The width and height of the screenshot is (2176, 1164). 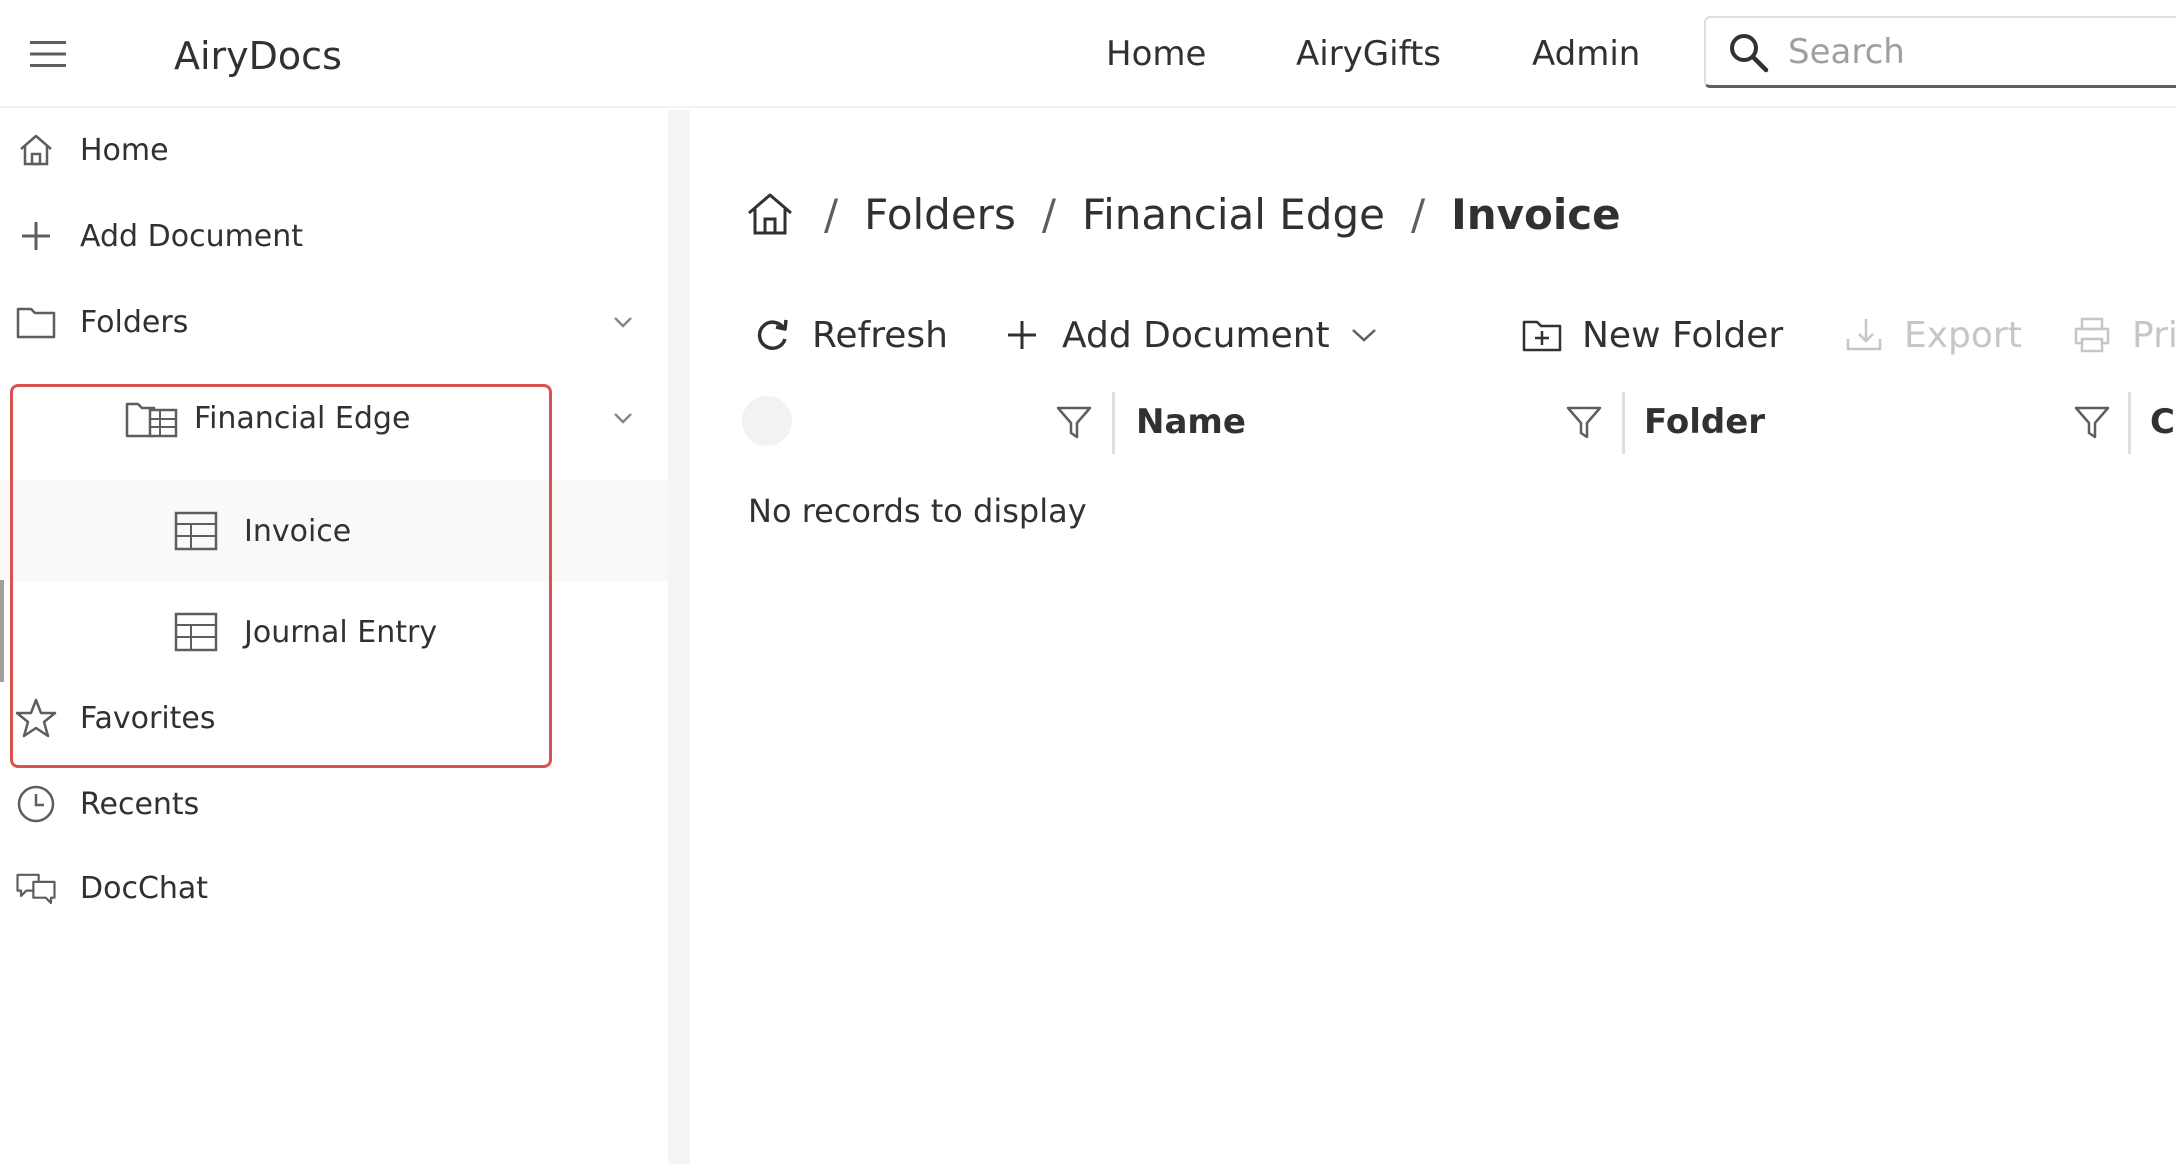 I want to click on chat-icon, so click(x=36, y=888).